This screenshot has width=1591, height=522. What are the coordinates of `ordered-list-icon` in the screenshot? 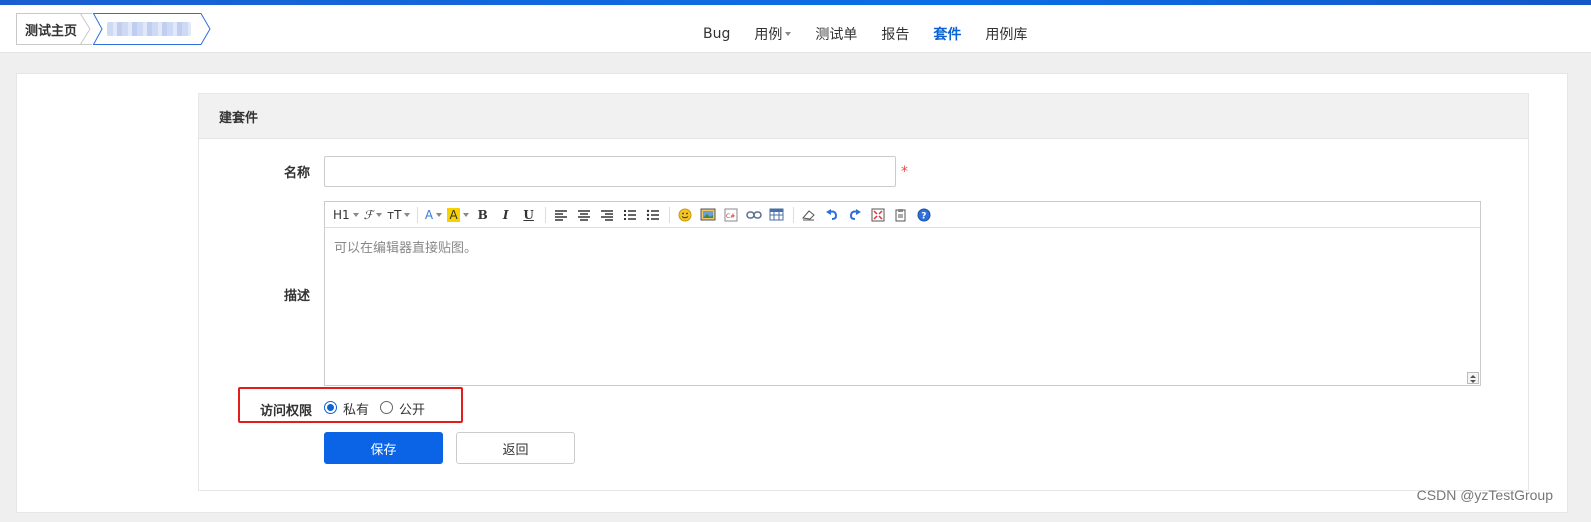 It's located at (630, 215).